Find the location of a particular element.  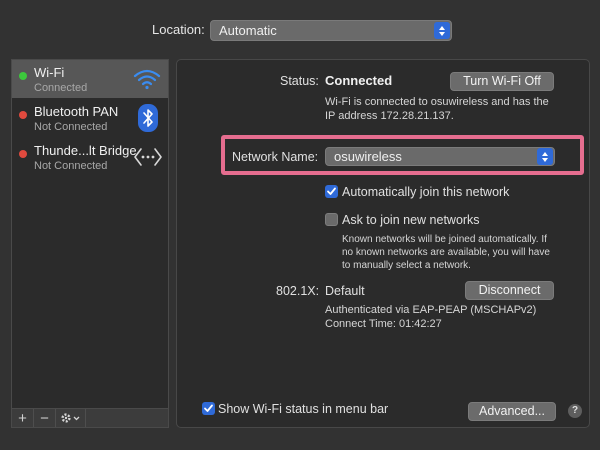

status-label: Status: is located at coordinates (299, 81).